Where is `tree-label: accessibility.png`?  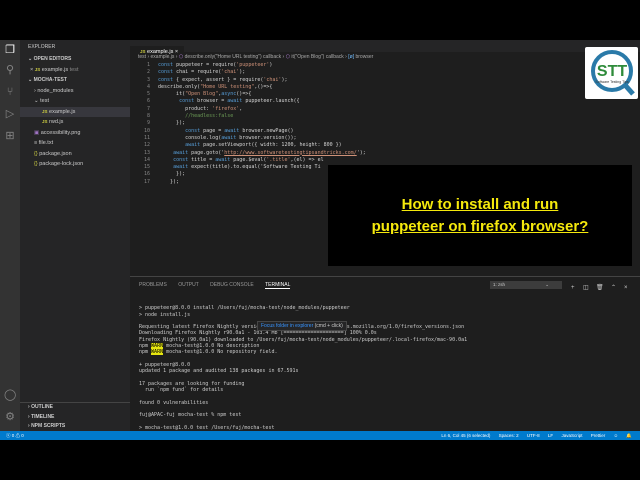 tree-label: accessibility.png is located at coordinates (60, 132).